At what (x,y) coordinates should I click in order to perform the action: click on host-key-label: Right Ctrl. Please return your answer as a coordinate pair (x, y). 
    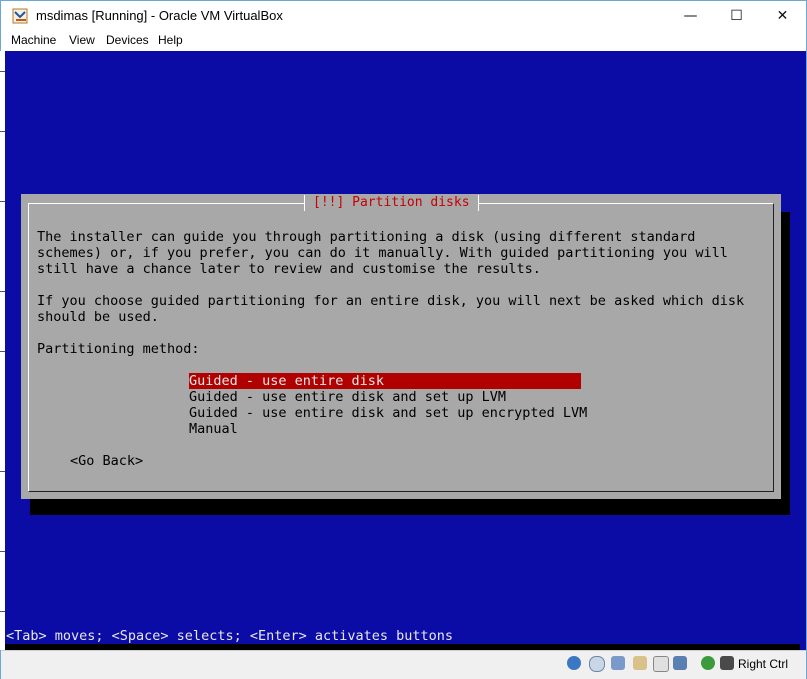
    Looking at the image, I should click on (763, 664).